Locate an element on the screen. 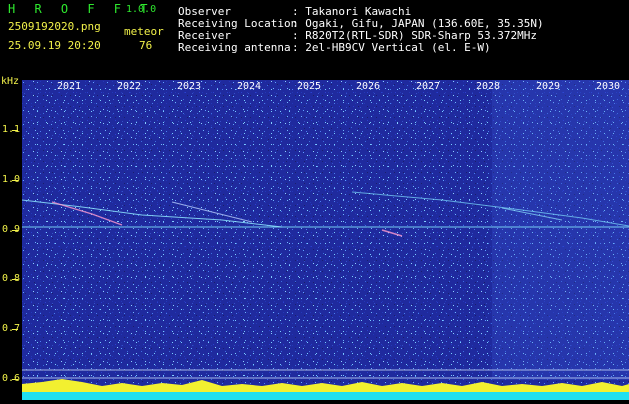 The image size is (629, 404). x-tick-label: 2025 is located at coordinates (309, 86).